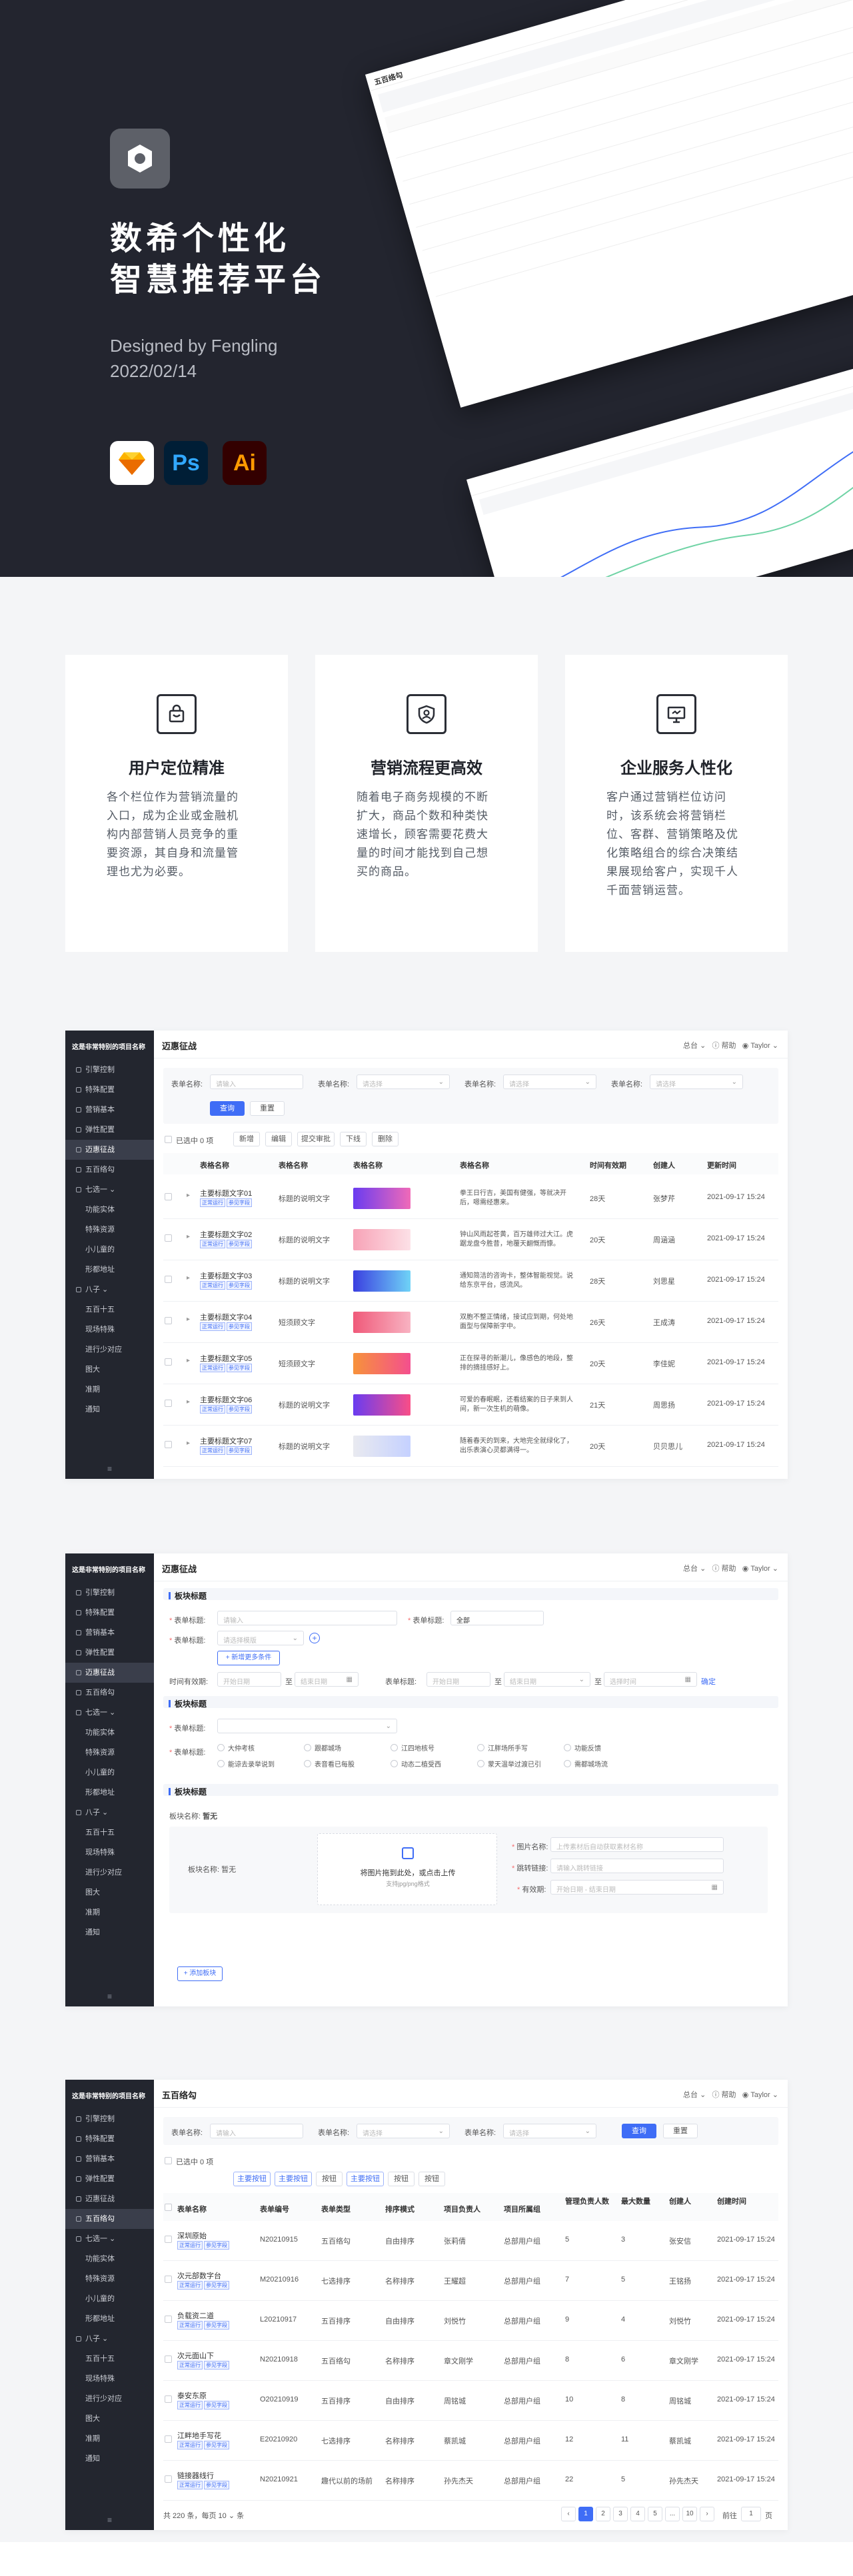 Image resolution: width=853 pixels, height=2576 pixels. What do you see at coordinates (248, 1658) in the screenshot?
I see `add-condition-button: + 新增更多条件` at bounding box center [248, 1658].